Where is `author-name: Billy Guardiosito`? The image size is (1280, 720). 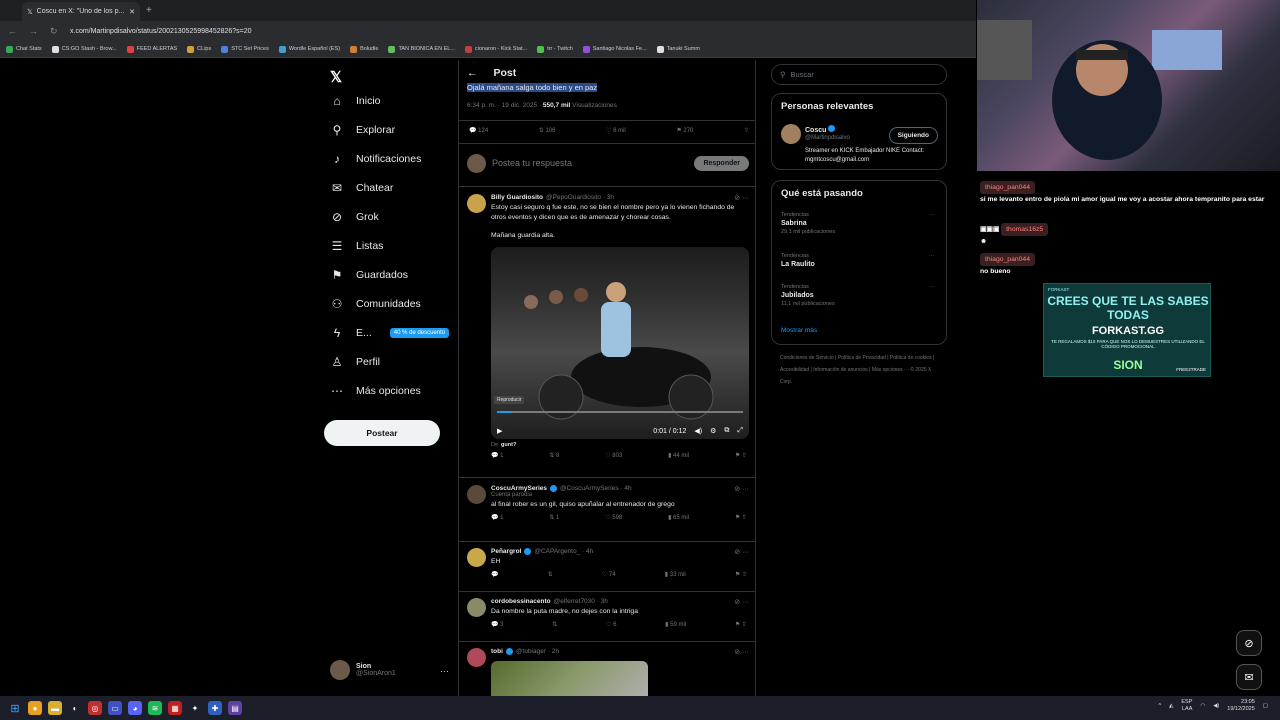 author-name: Billy Guardiosito is located at coordinates (517, 197).